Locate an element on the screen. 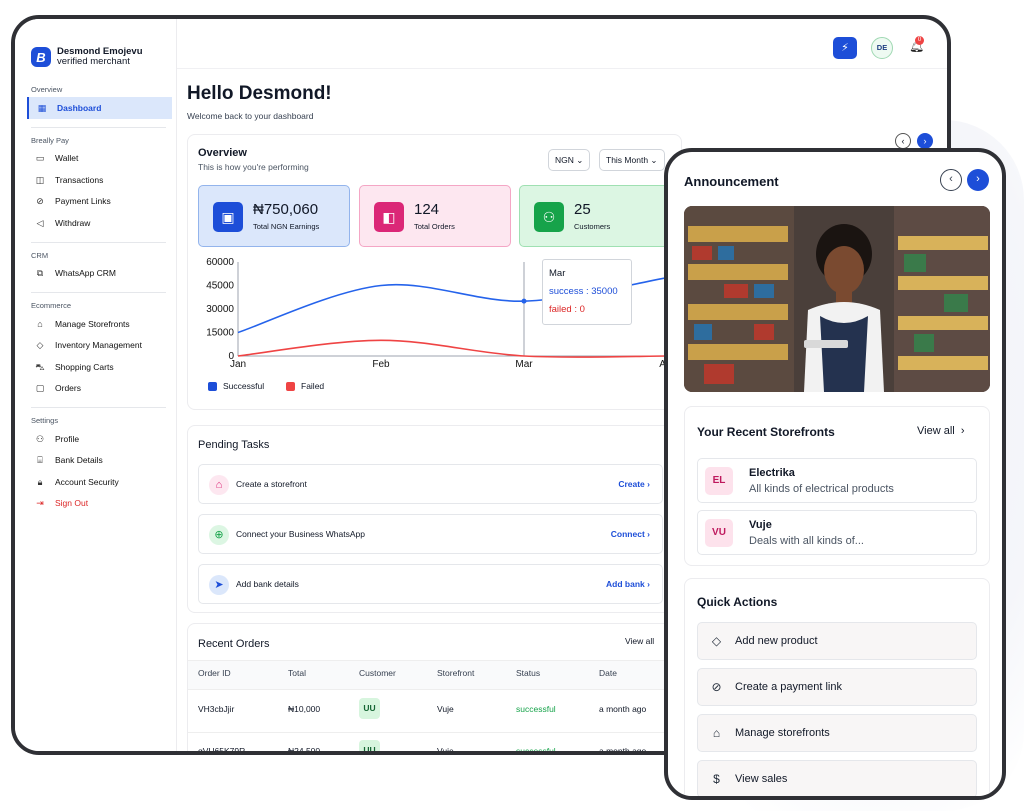  sidebar-item-label: Wallet is located at coordinates (67, 158).